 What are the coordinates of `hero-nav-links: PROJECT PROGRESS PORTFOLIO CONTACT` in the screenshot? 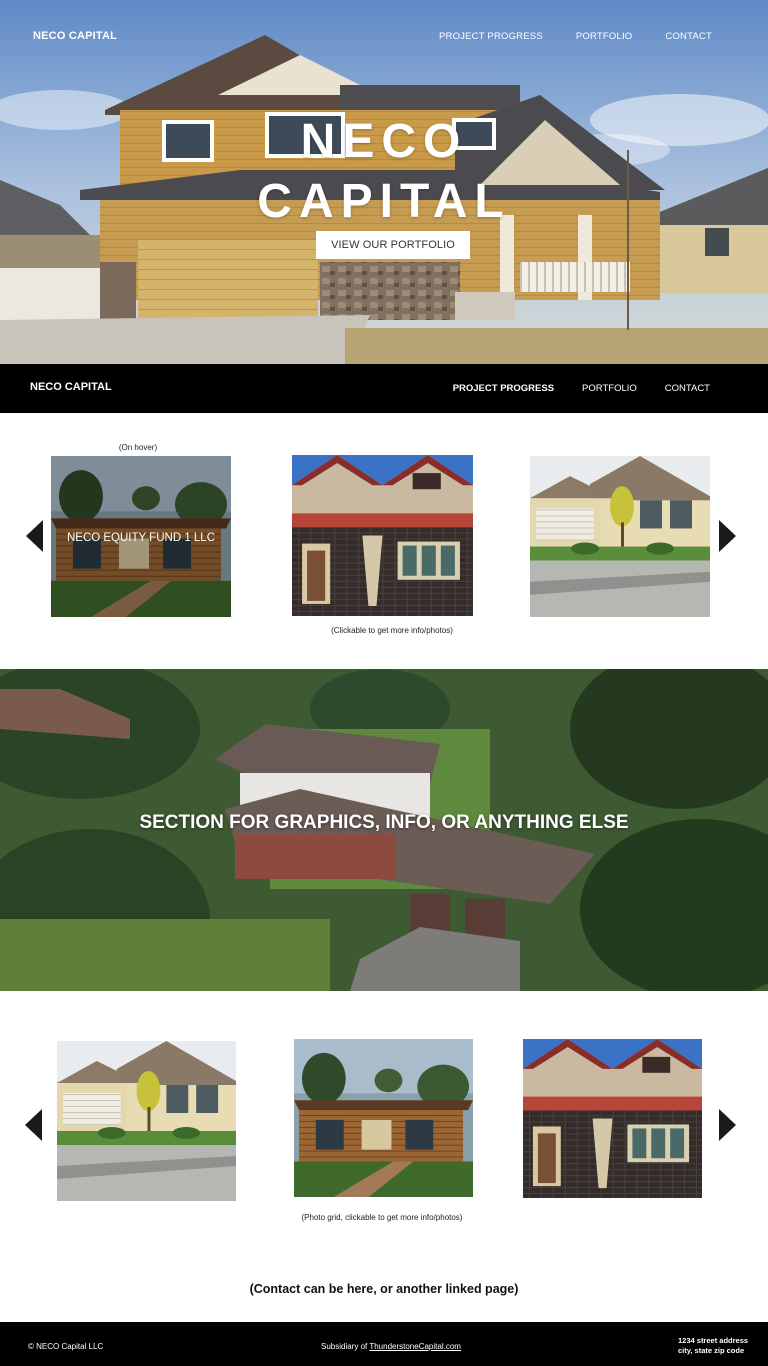 It's located at (575, 36).